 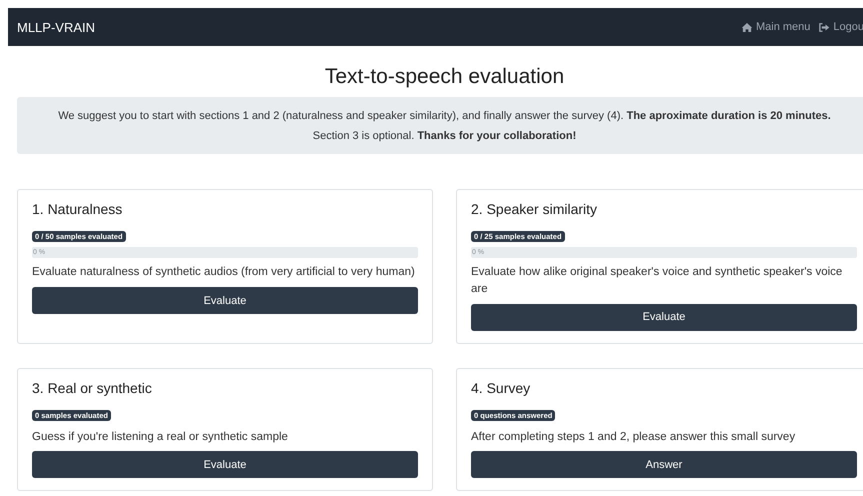 I want to click on card-title: 1. Naturalness, so click(x=78, y=209).